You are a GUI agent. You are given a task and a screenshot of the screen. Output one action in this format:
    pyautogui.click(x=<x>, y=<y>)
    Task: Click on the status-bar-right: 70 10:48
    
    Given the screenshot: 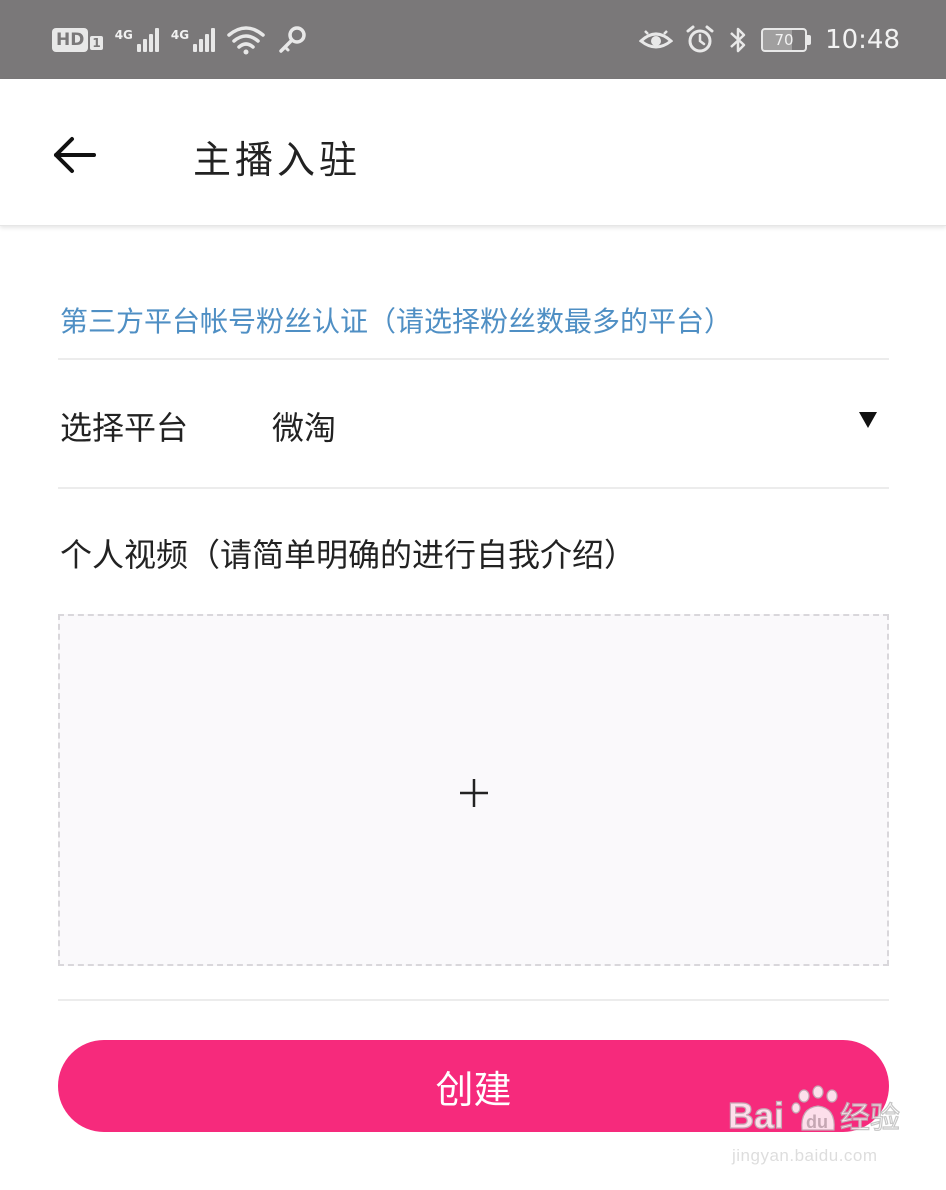 What is the action you would take?
    pyautogui.click(x=769, y=40)
    